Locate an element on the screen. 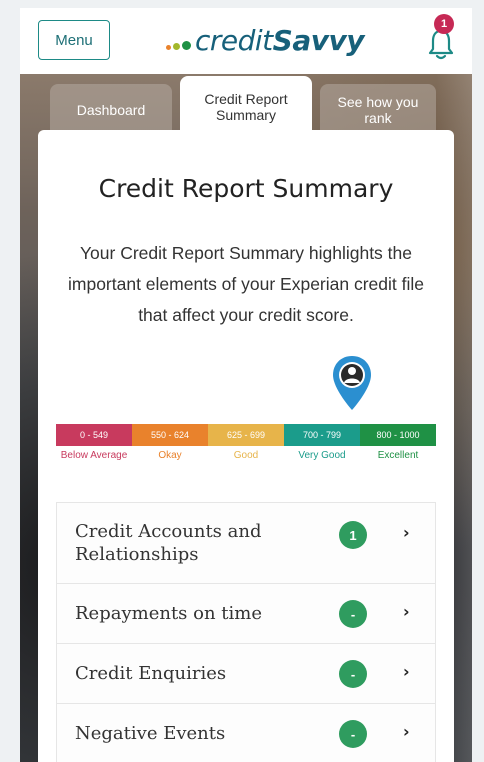  logo-word-savvy: Savvy is located at coordinates (318, 40).